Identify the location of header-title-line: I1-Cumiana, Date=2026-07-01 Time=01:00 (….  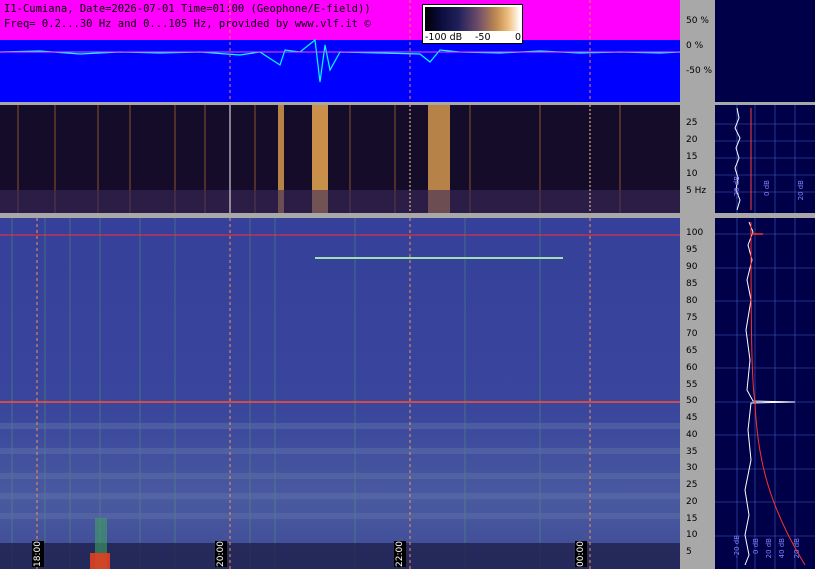
(187, 9).